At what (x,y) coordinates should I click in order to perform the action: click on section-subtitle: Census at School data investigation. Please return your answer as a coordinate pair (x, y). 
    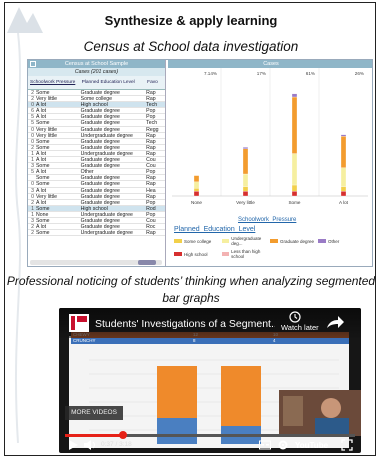
    Looking at the image, I should click on (191, 46).